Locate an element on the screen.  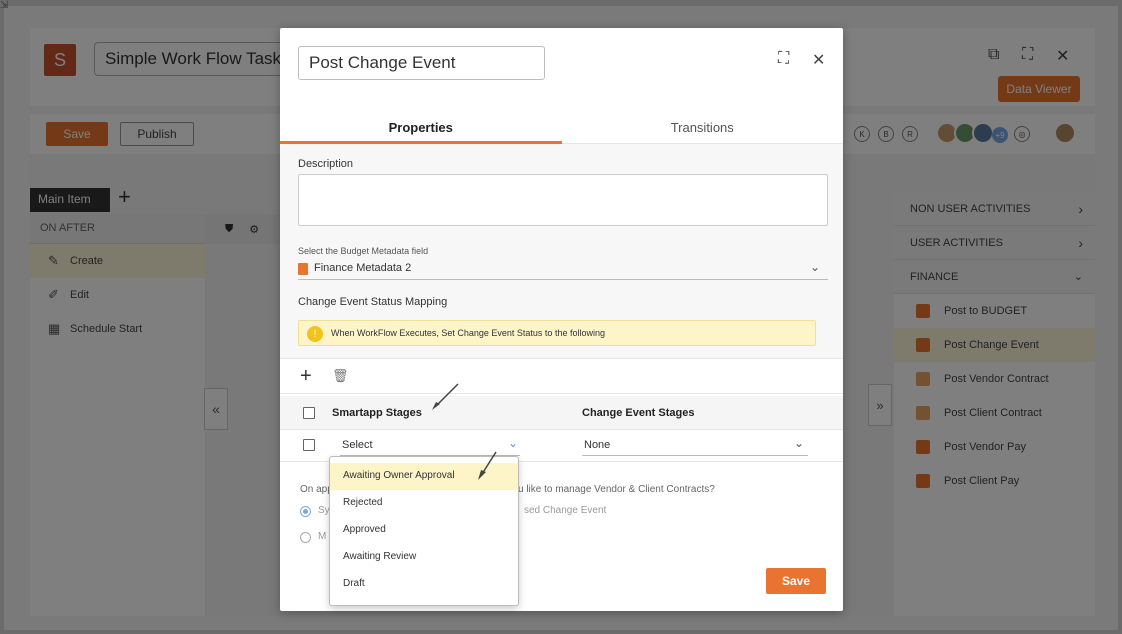
budget-icon is located at coordinates (923, 311).